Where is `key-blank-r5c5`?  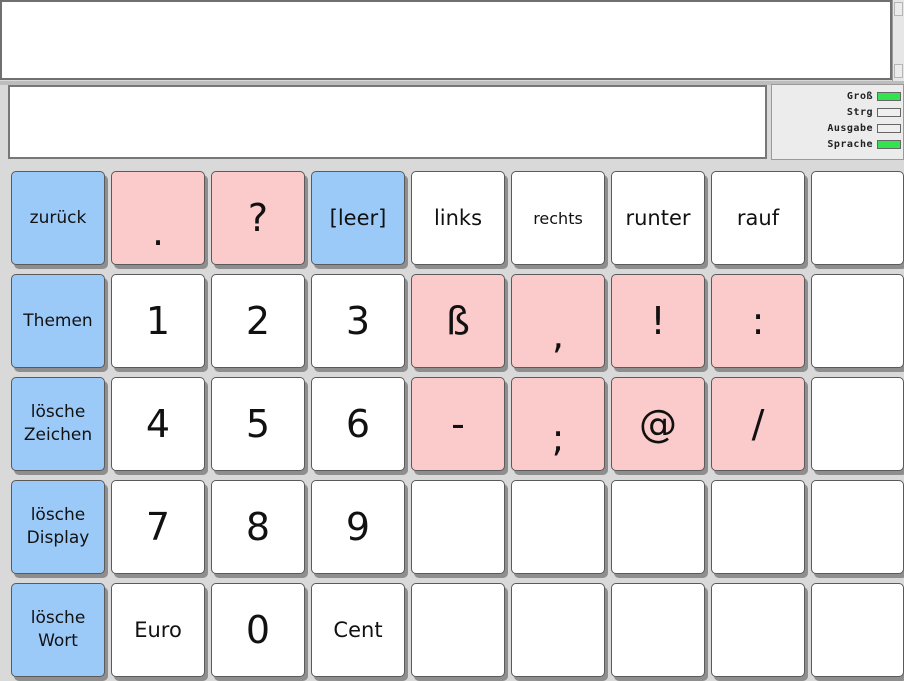 key-blank-r5c5 is located at coordinates (458, 630).